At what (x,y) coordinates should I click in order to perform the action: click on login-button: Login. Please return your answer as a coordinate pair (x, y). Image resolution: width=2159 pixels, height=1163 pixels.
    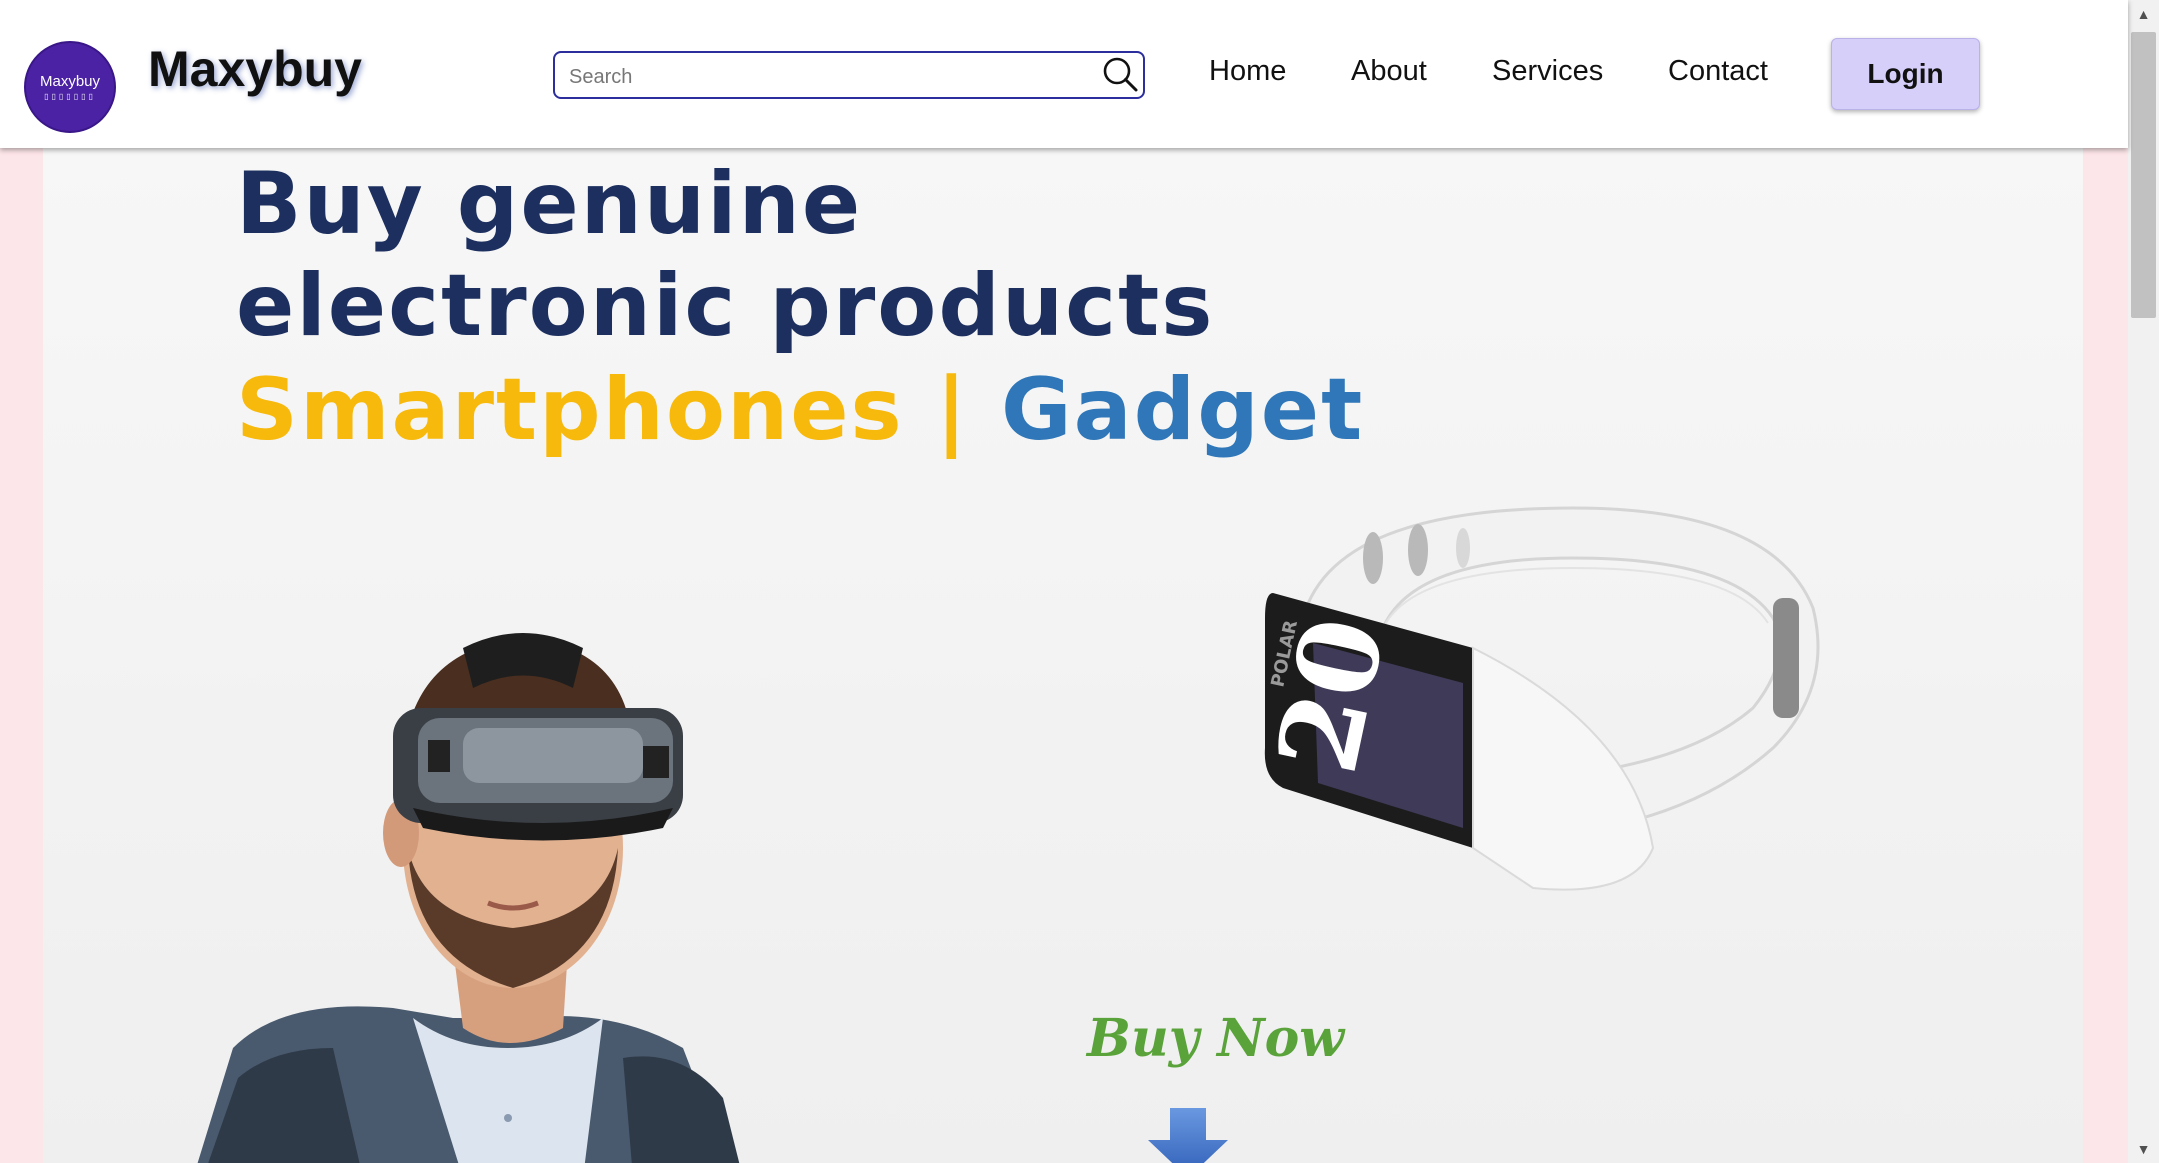
    Looking at the image, I should click on (1905, 74).